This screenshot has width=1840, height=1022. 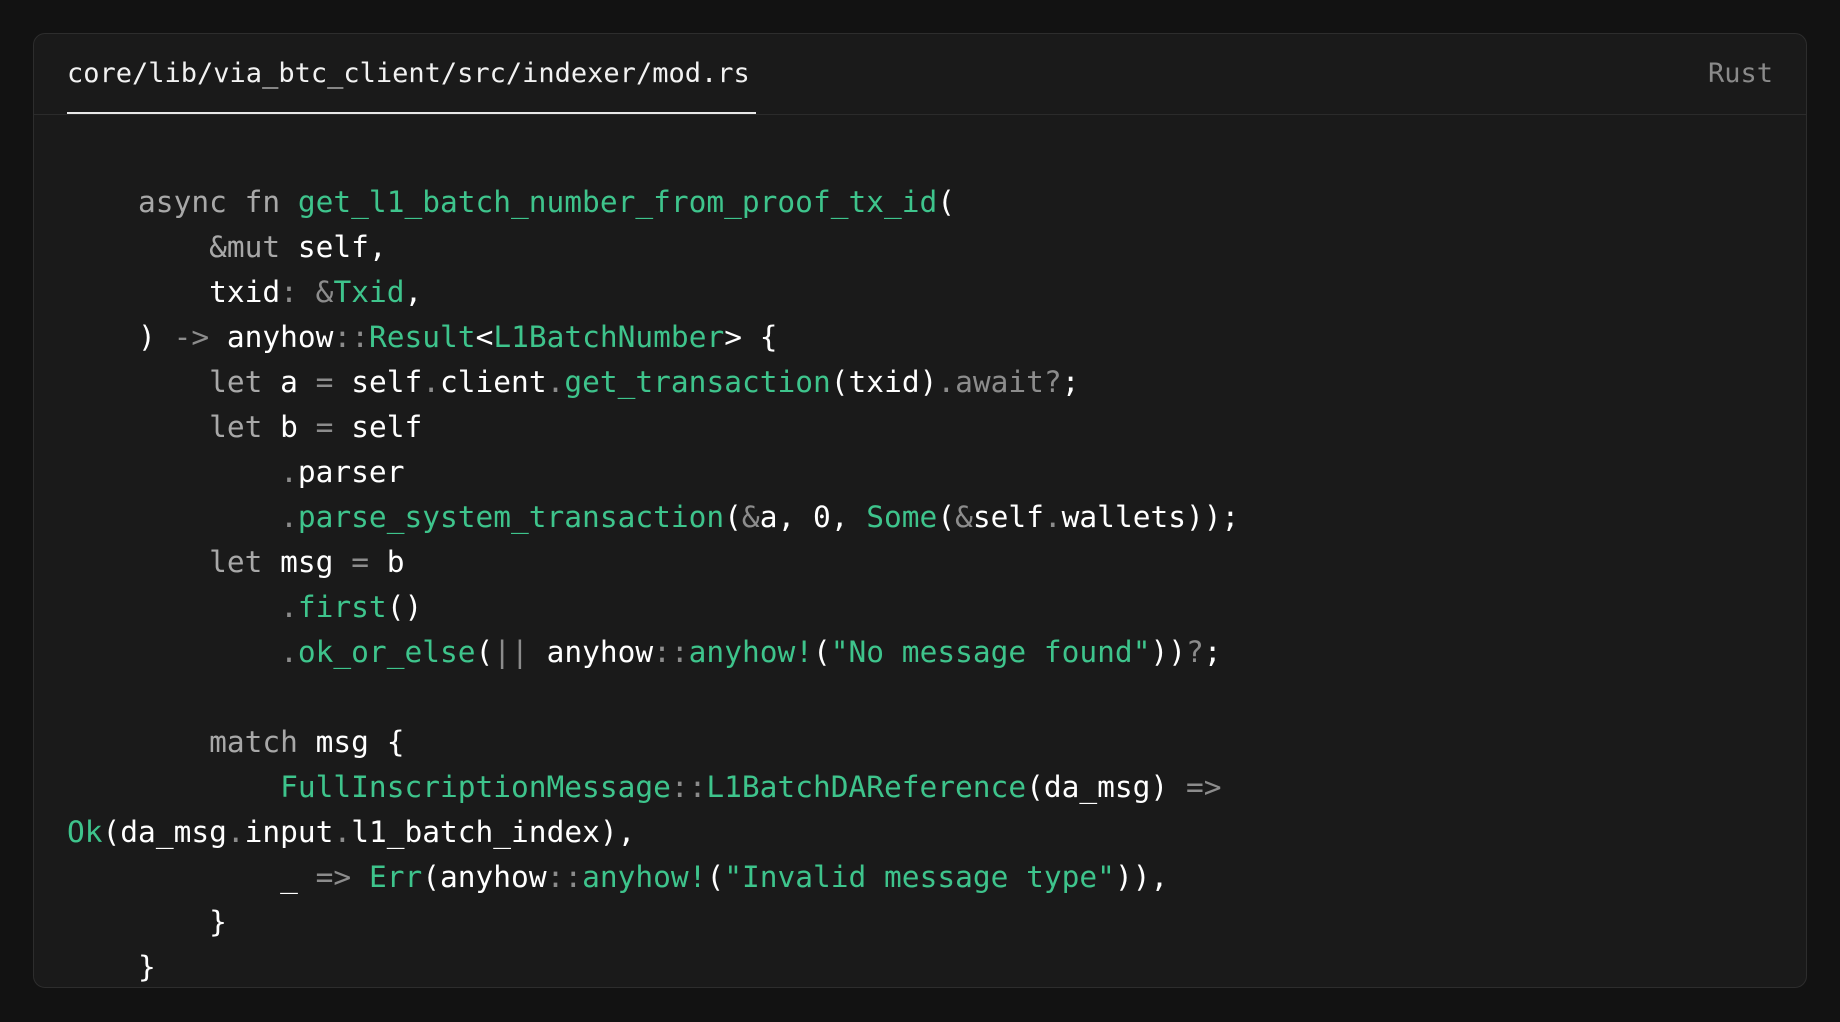 What do you see at coordinates (120, 337) in the screenshot?
I see `code-token: )` at bounding box center [120, 337].